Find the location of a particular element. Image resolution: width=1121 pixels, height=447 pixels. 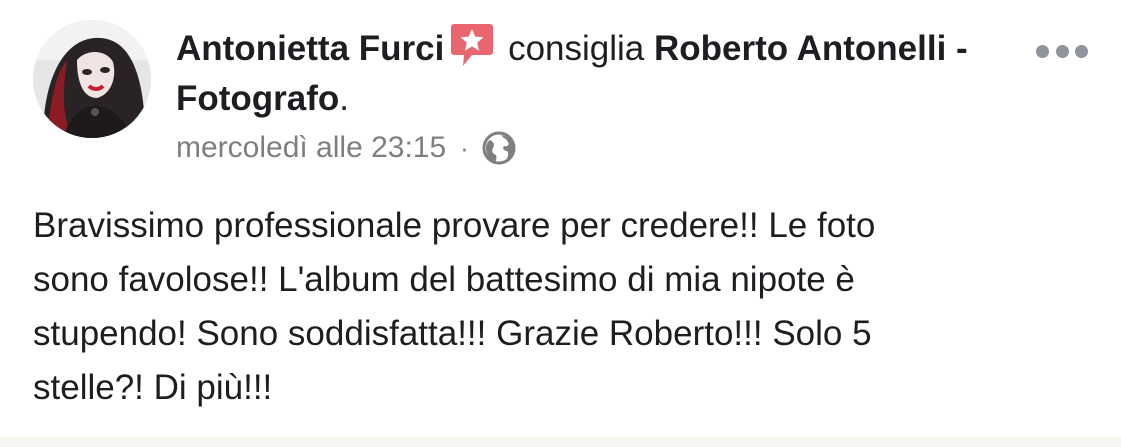

author-name: Antonietta Furci is located at coordinates (310, 48).